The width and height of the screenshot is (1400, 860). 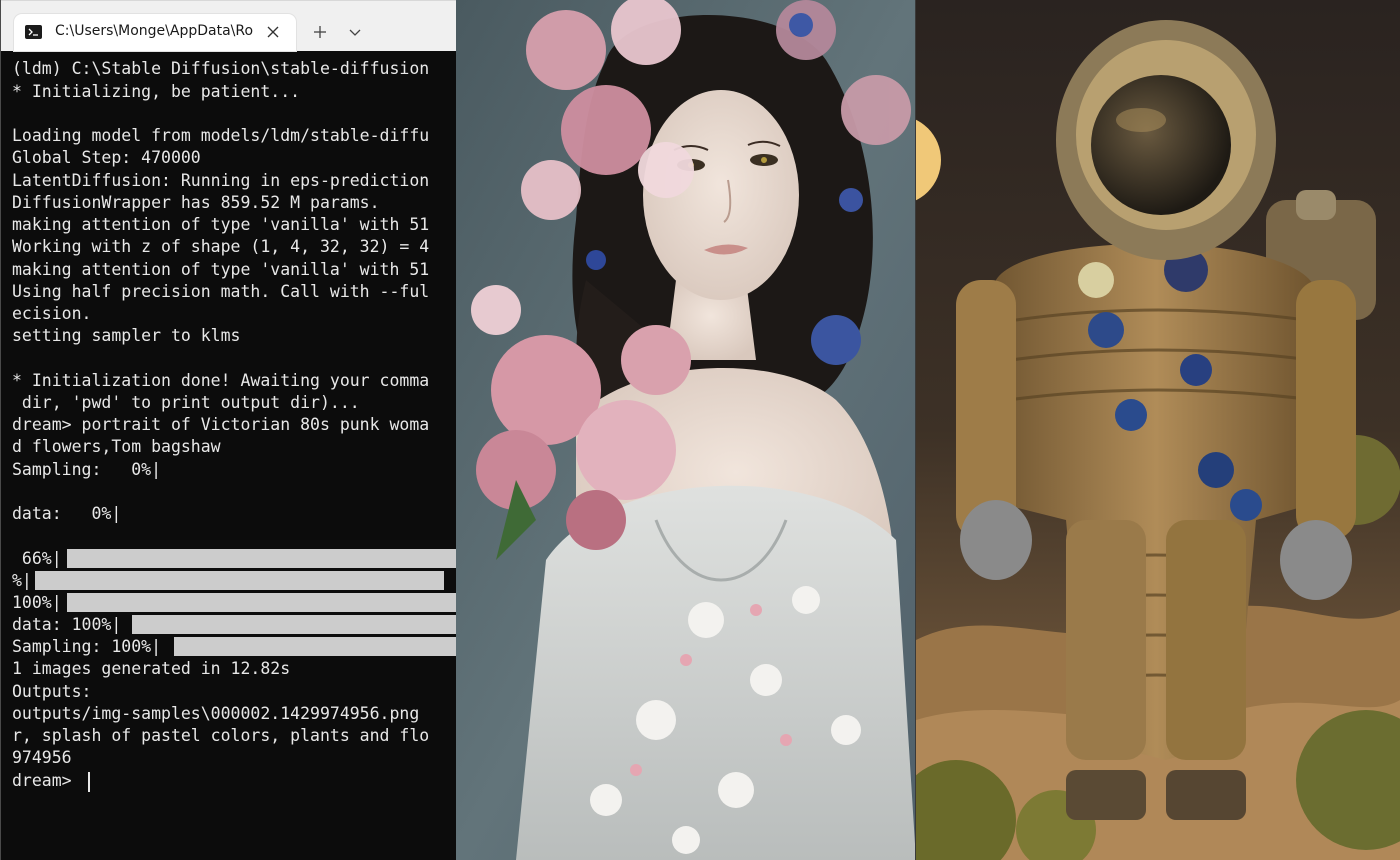 I want to click on plus-icon, so click(x=320, y=32).